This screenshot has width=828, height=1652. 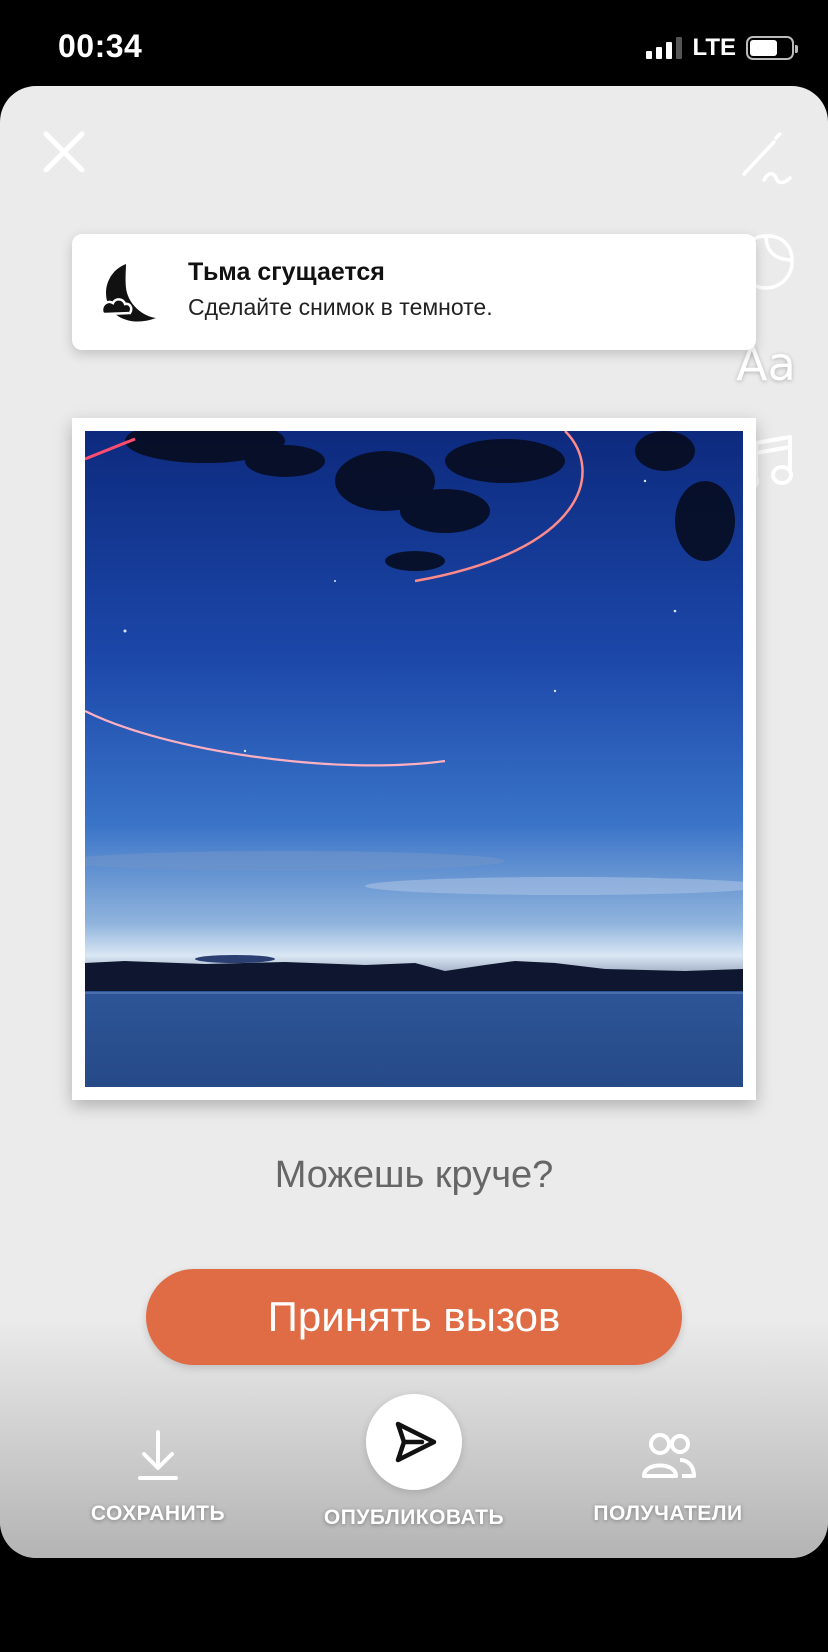 What do you see at coordinates (714, 47) in the screenshot?
I see `network-type: LTE` at bounding box center [714, 47].